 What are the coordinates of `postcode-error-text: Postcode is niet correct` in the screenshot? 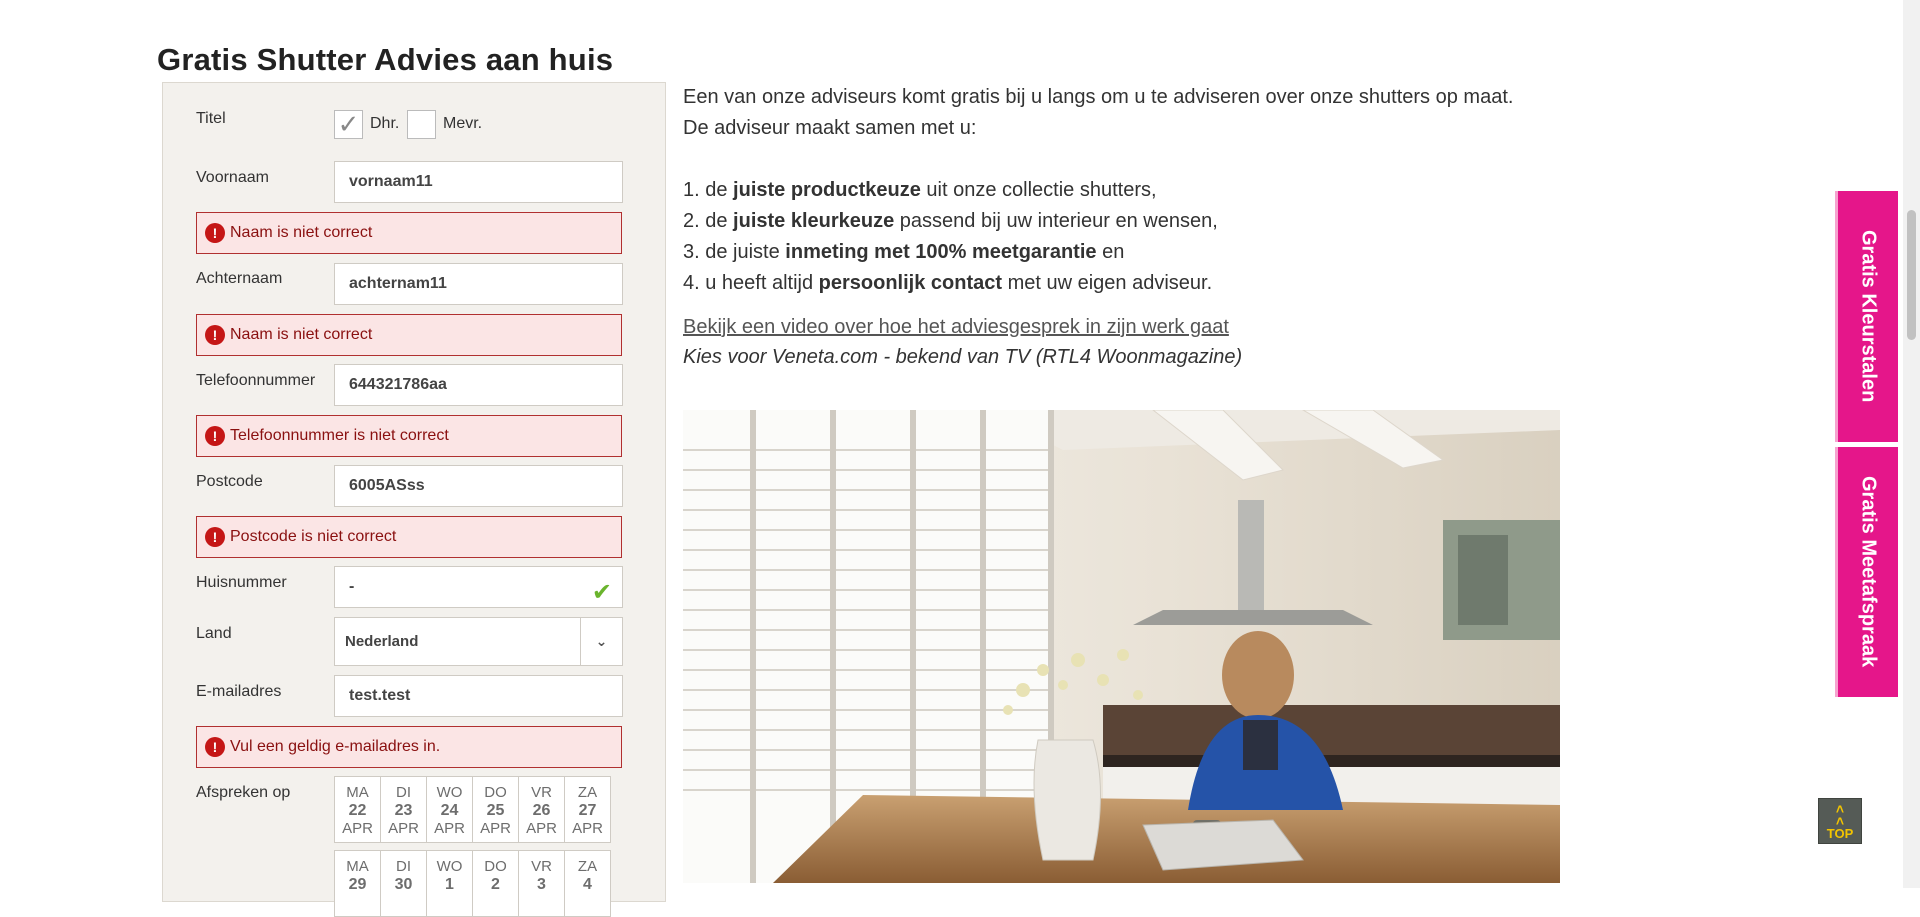 It's located at (313, 536).